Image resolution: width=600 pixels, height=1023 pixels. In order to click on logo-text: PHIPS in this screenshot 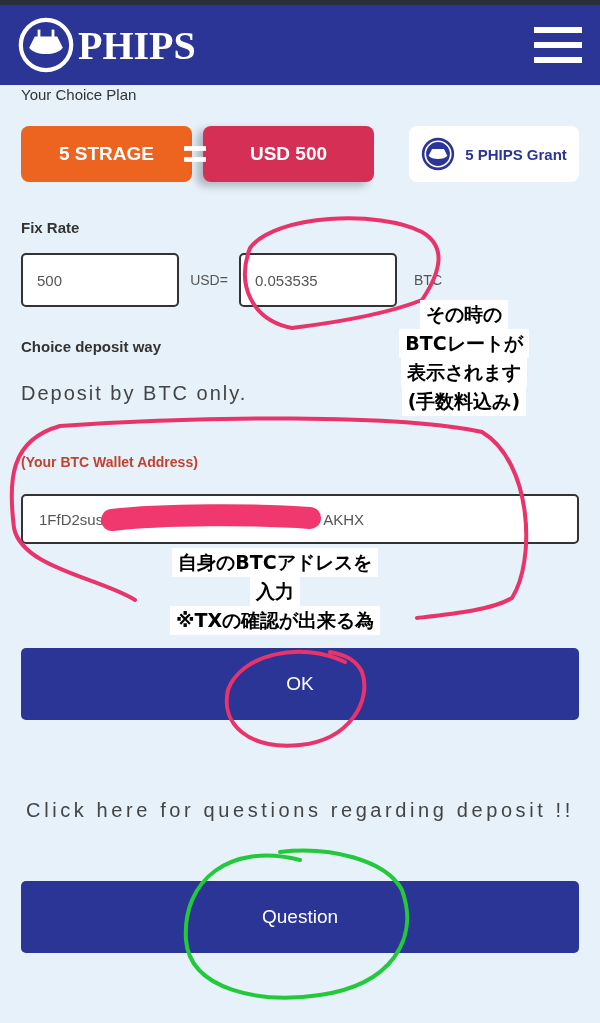, I will do `click(137, 45)`.